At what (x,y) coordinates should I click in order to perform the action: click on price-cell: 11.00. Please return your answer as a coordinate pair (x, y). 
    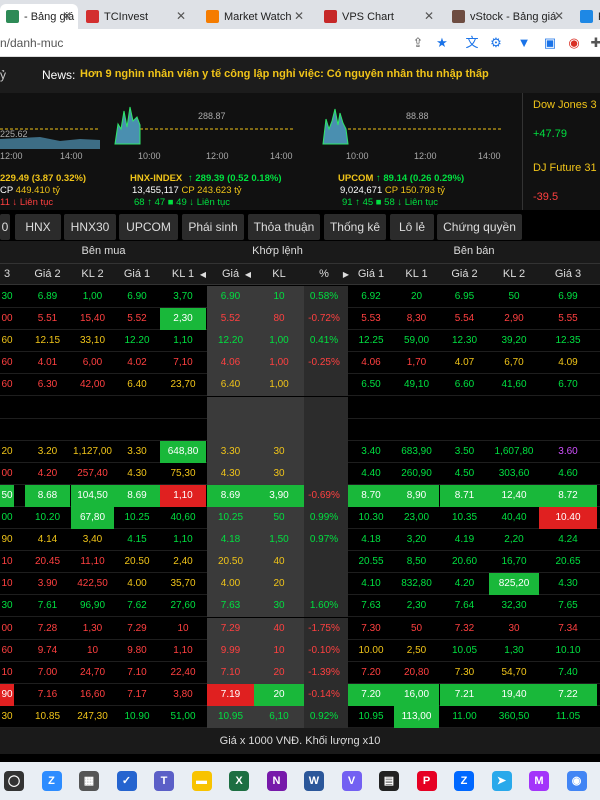
    Looking at the image, I should click on (464, 716).